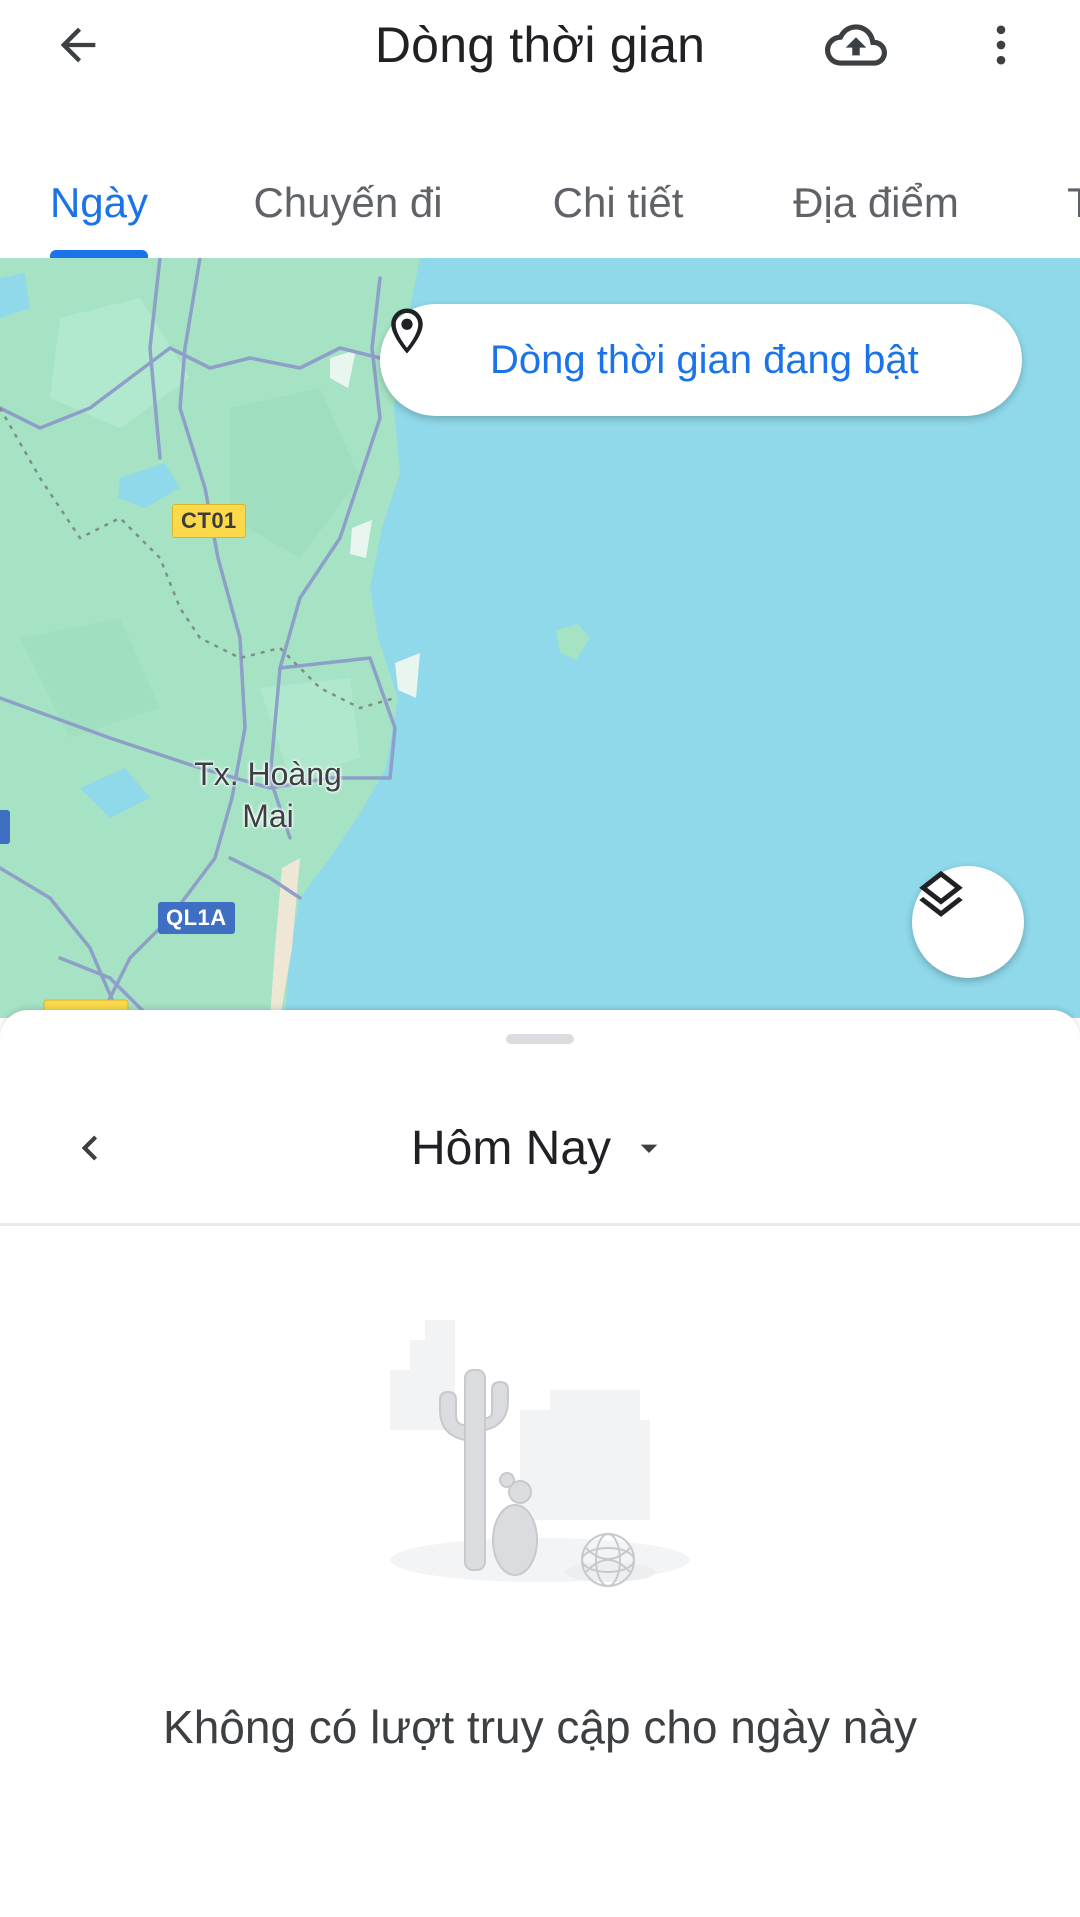 The width and height of the screenshot is (1080, 1917). I want to click on app-bar: Dòng thời gian, so click(540, 45).